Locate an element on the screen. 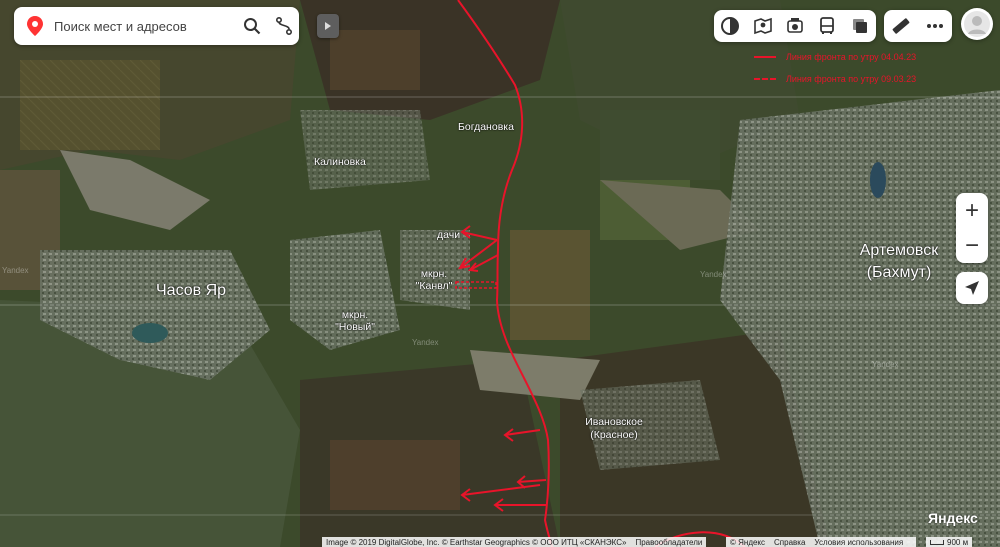 This screenshot has width=1000, height=547. place-label-dachi: дачи is located at coordinates (449, 235).